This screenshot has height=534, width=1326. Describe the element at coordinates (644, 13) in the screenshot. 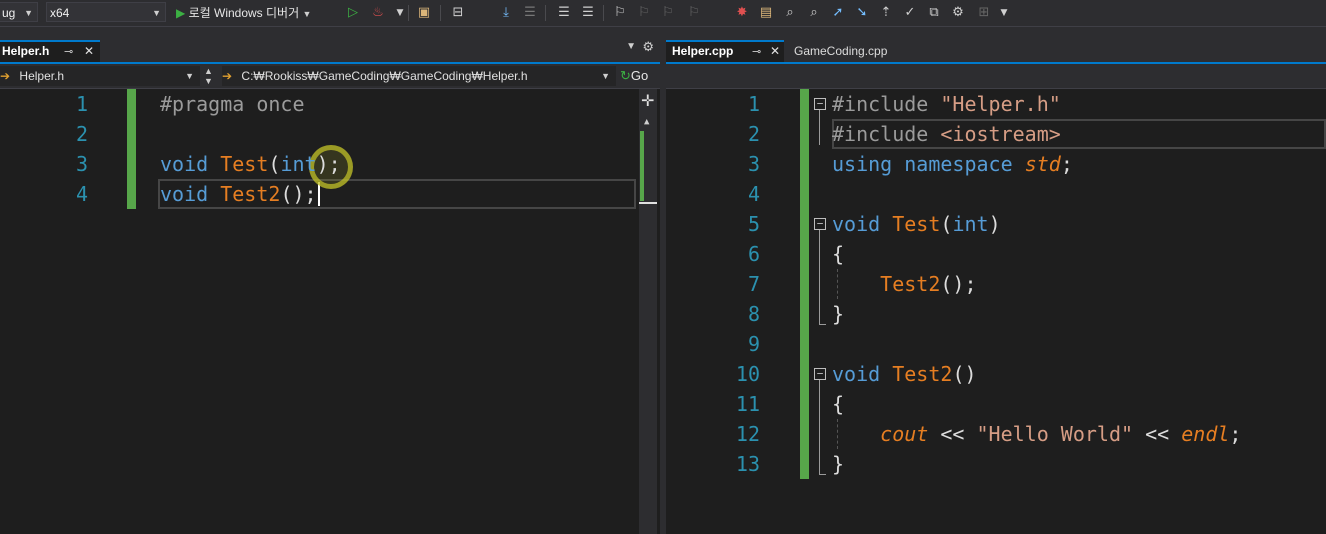

I see `prev-bookmark-icon: ⚐` at that location.